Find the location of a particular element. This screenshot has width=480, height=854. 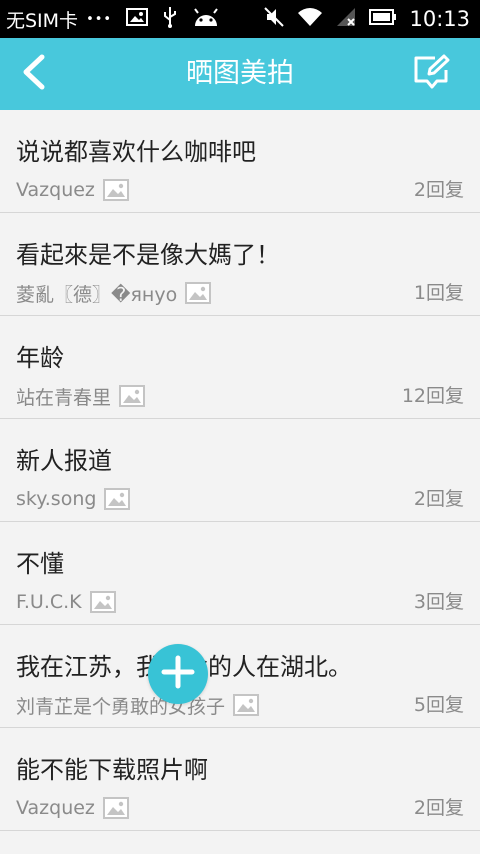

post-author: 菱亂〖德〗�януо is located at coordinates (97, 294).